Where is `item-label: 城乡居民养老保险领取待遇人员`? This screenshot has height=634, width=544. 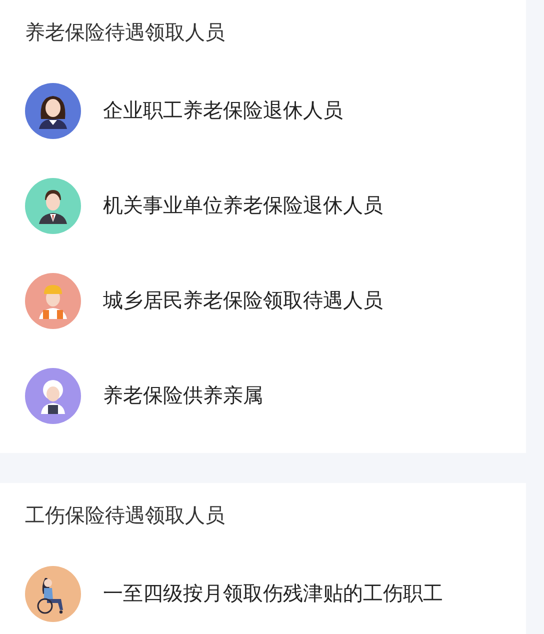 item-label: 城乡居民养老保险领取待遇人员 is located at coordinates (243, 300).